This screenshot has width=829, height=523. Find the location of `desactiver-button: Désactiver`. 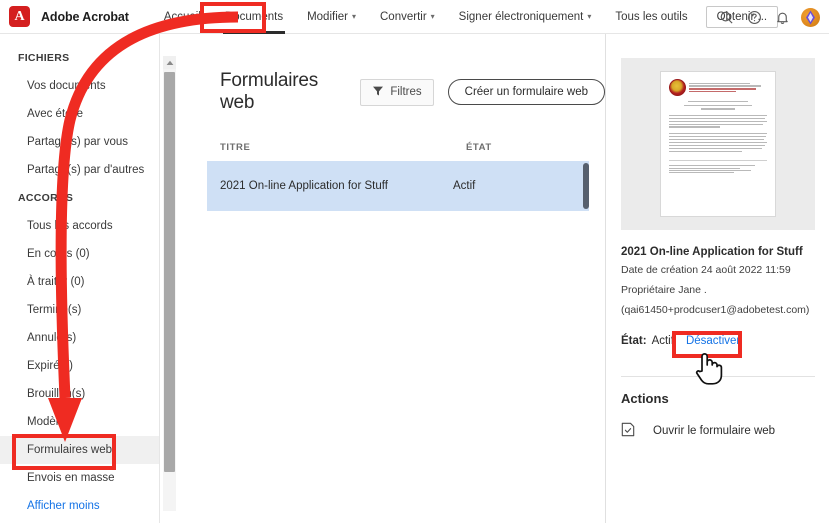

desactiver-button: Désactiver is located at coordinates (713, 341).